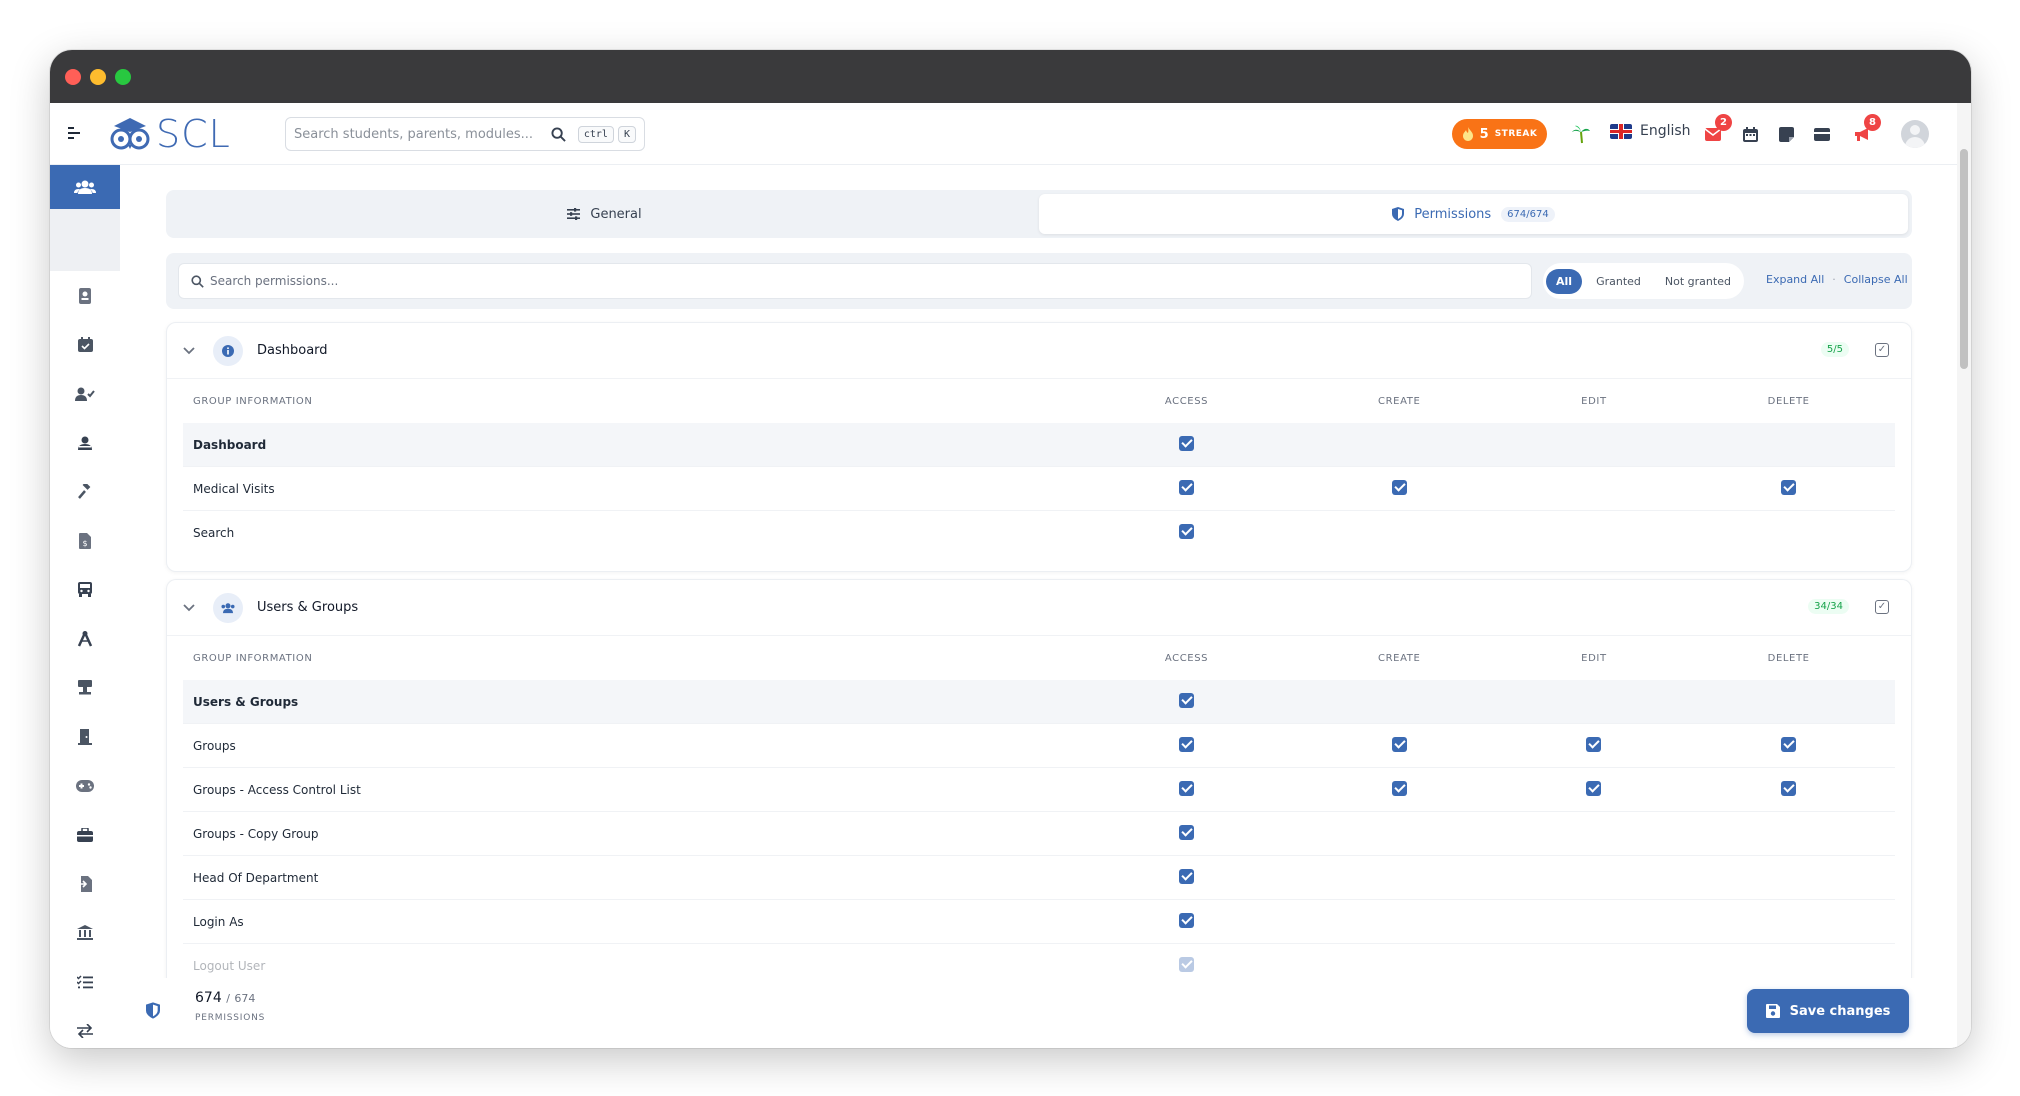  I want to click on credit-card-icon, so click(1822, 134).